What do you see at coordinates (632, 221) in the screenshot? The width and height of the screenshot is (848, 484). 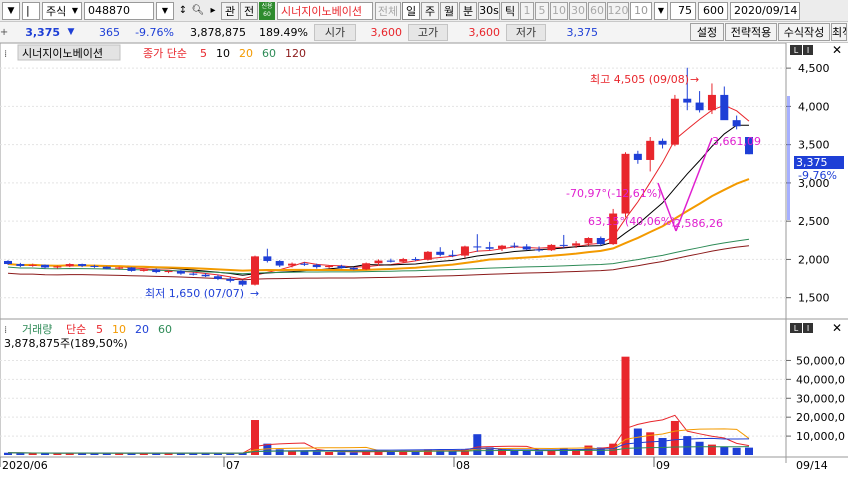 I see `angle-annotation-up: 63,15°(40,06%)` at bounding box center [632, 221].